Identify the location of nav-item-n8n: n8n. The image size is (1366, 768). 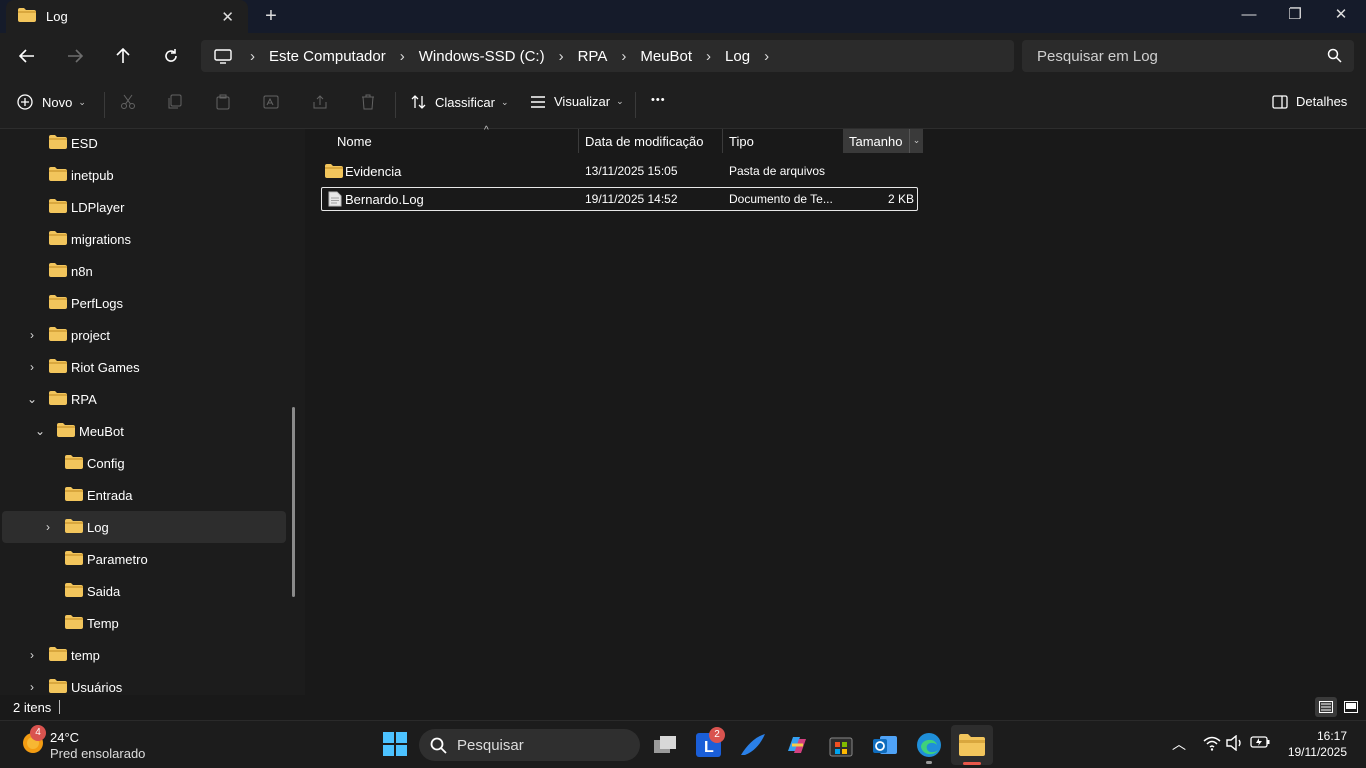
(144, 271).